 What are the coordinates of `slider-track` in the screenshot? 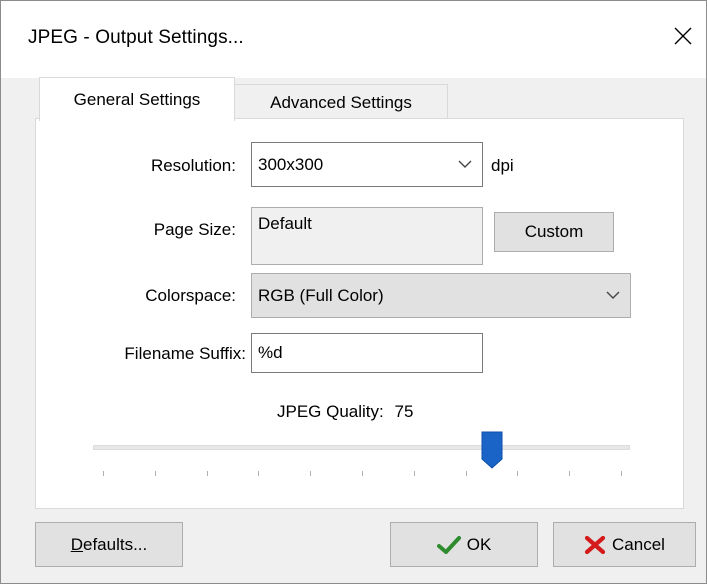 It's located at (361, 447).